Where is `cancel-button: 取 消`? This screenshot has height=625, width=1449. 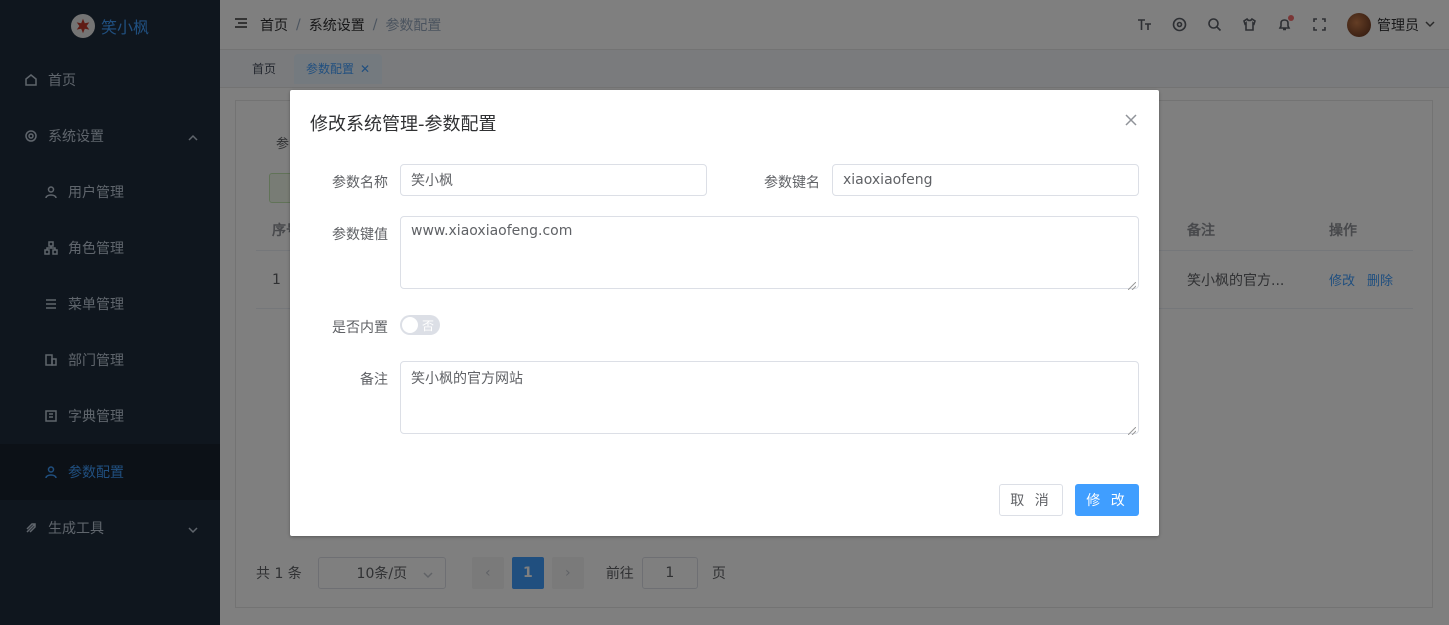 cancel-button: 取 消 is located at coordinates (1031, 500).